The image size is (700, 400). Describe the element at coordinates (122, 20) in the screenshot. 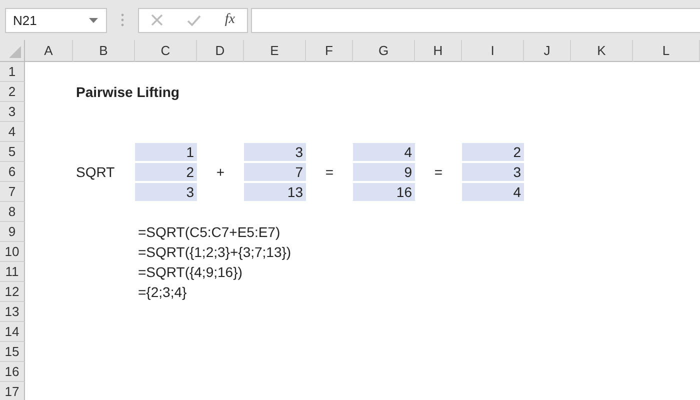

I see `grip-icon` at that location.